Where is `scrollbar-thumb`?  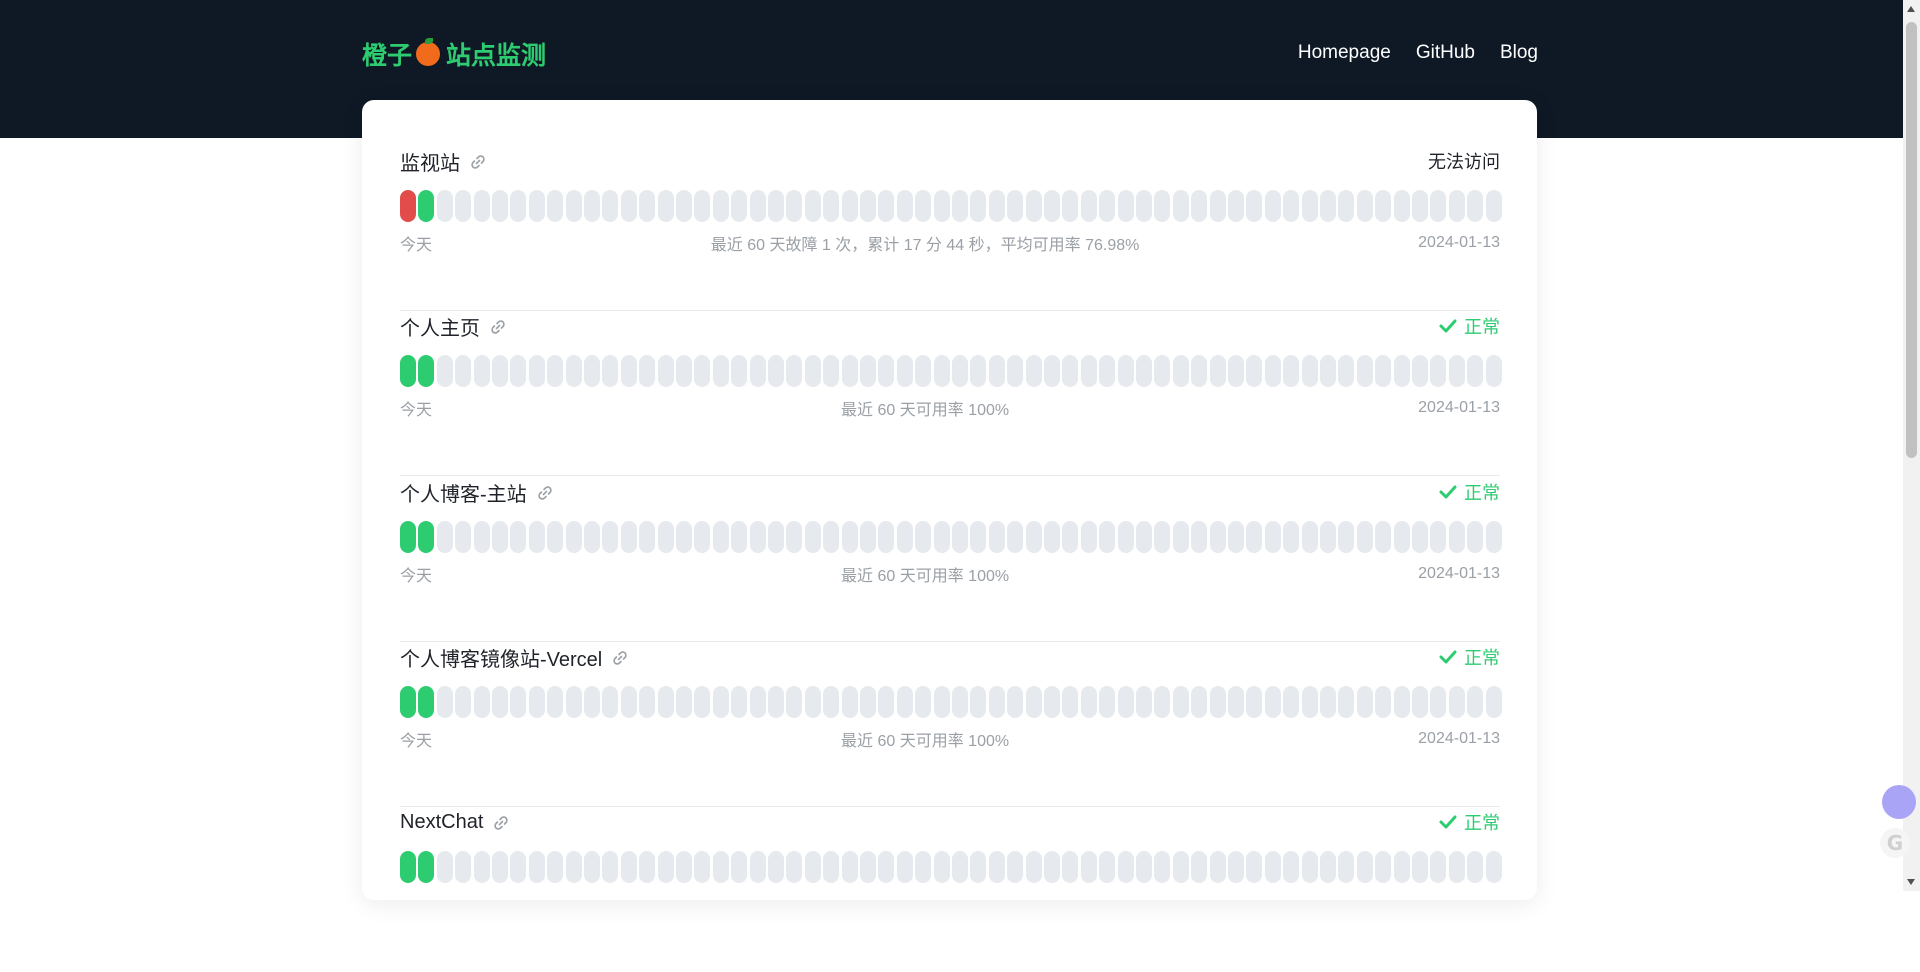
scrollbar-thumb is located at coordinates (1911, 240).